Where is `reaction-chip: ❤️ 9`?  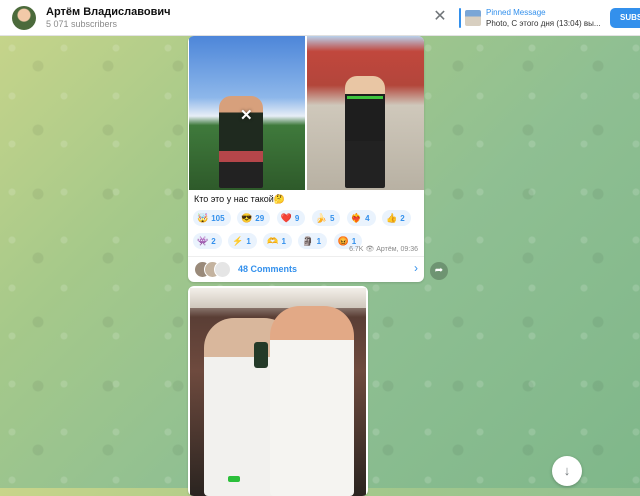 reaction-chip: ❤️ 9 is located at coordinates (291, 218).